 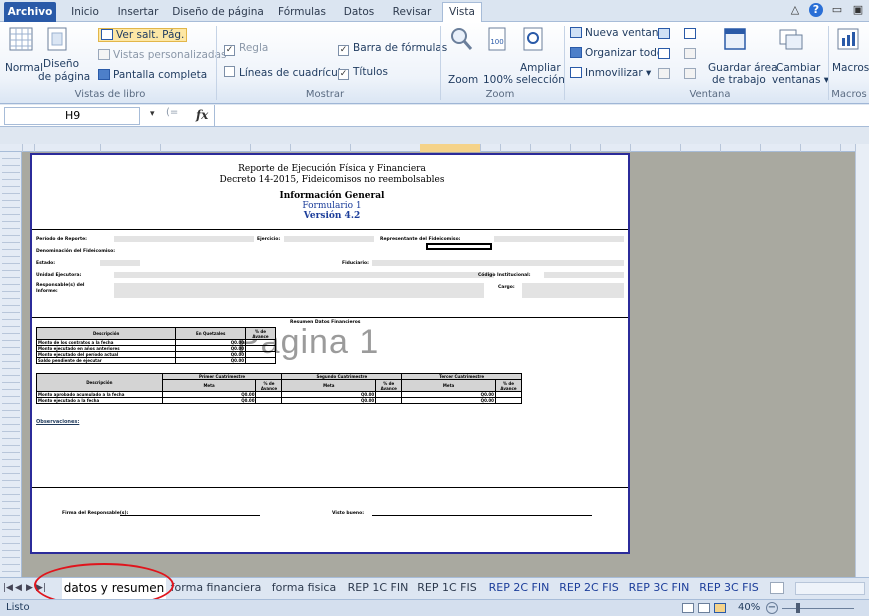 I want to click on sheet-tab-rep-3c-fis: REP 3C FIS, so click(x=729, y=588).